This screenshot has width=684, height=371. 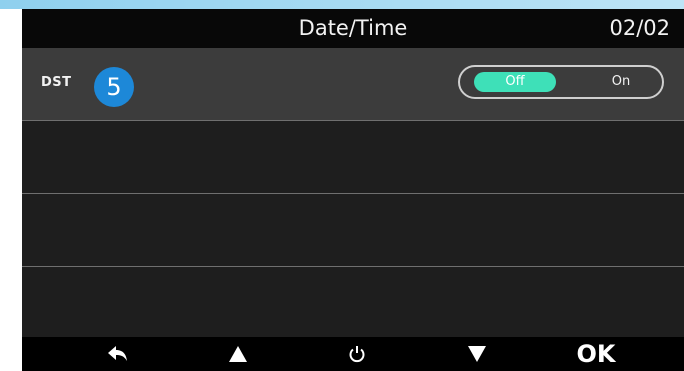 I want to click on up-button, so click(x=238, y=354).